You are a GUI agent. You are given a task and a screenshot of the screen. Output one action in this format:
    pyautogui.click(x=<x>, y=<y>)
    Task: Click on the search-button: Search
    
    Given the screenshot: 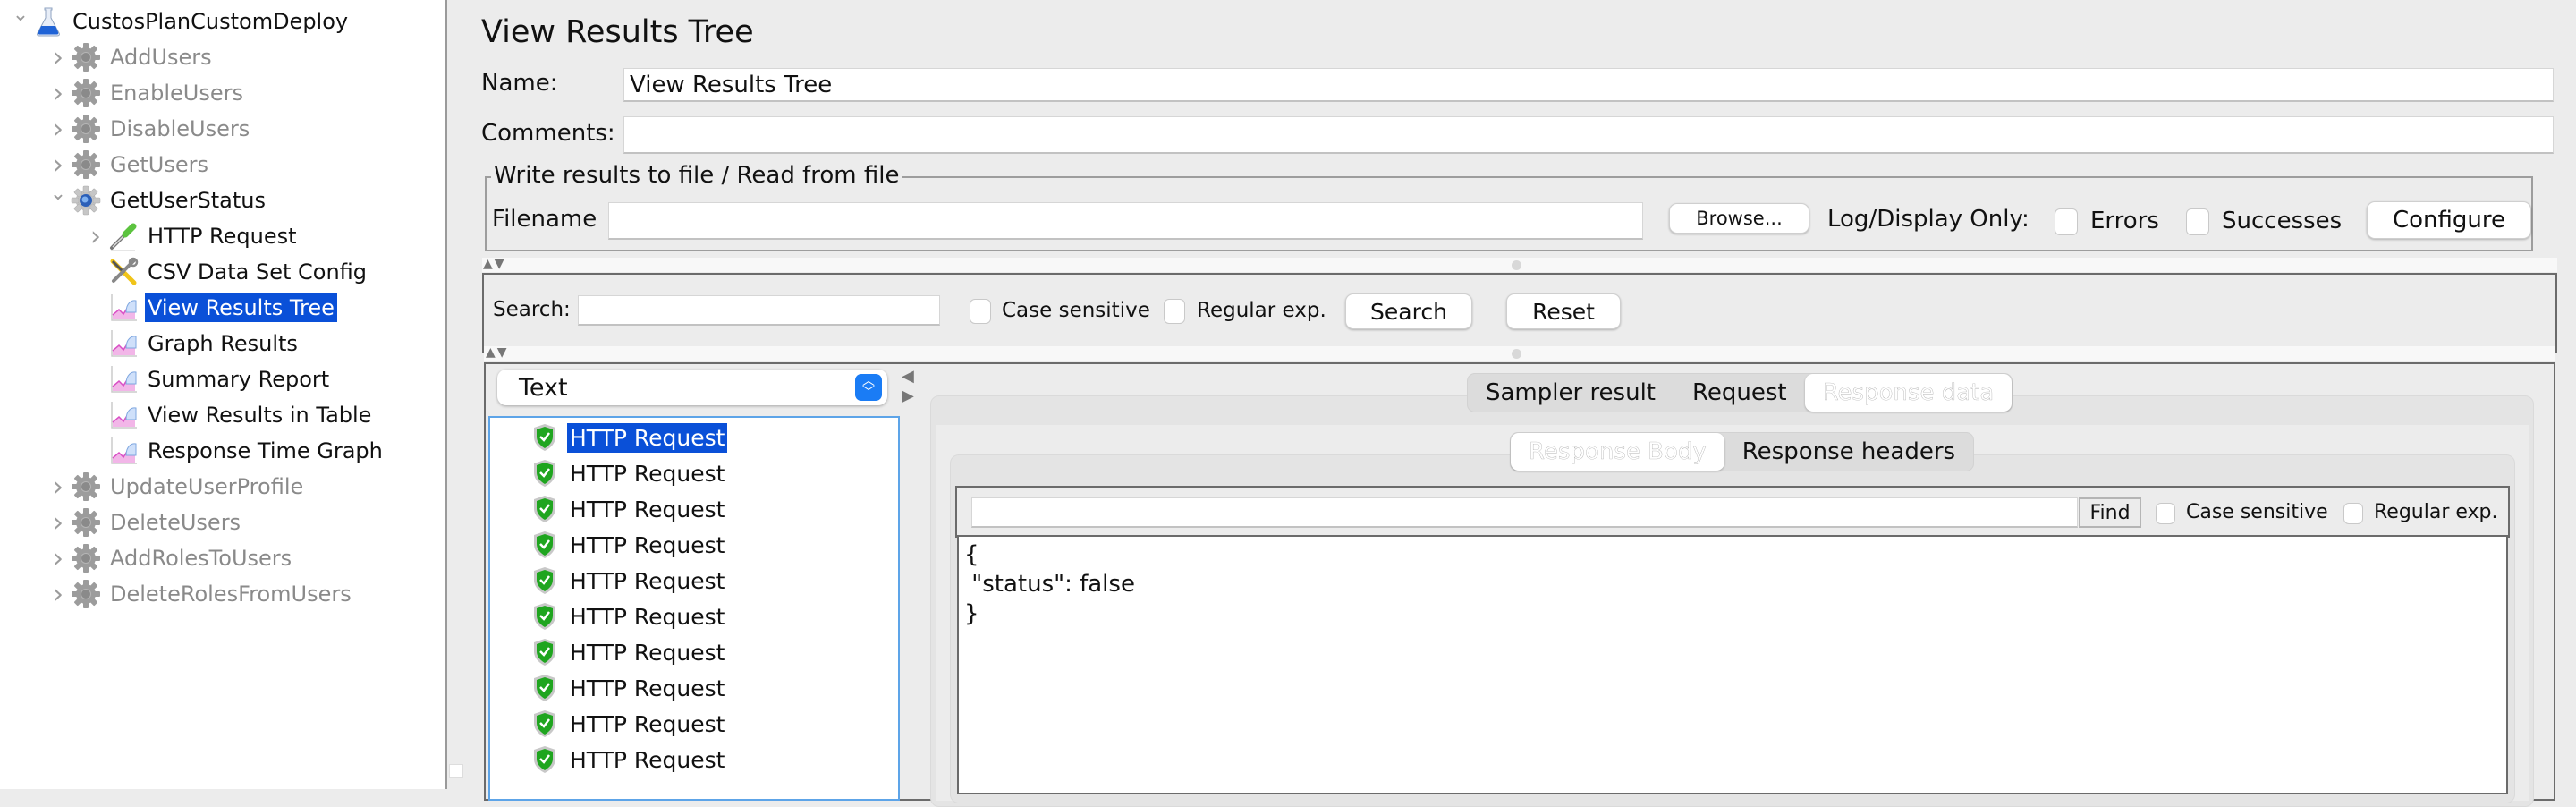 What is the action you would take?
    pyautogui.click(x=1408, y=311)
    